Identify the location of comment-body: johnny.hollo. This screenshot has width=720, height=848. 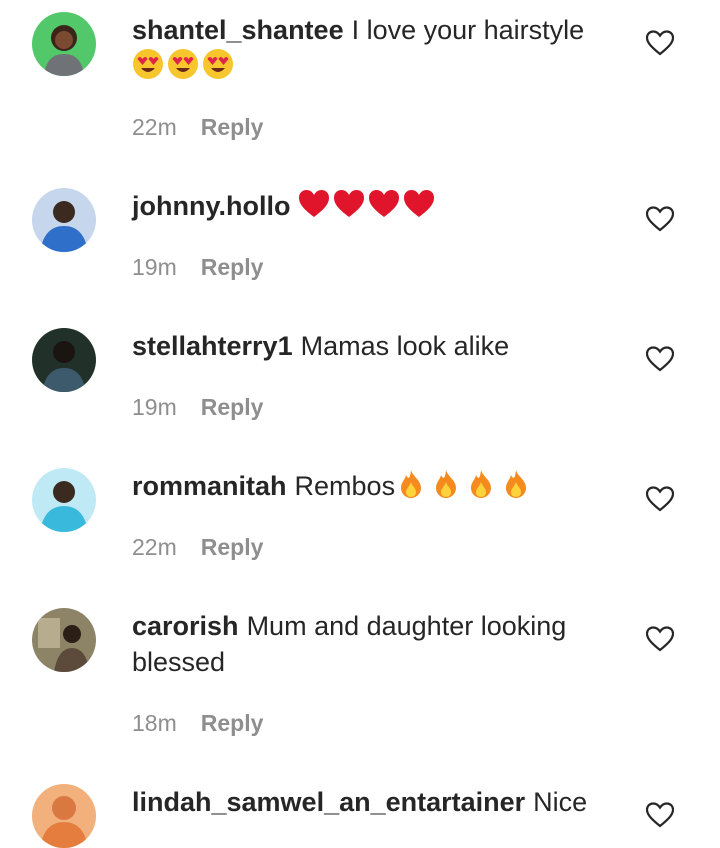
(367, 206).